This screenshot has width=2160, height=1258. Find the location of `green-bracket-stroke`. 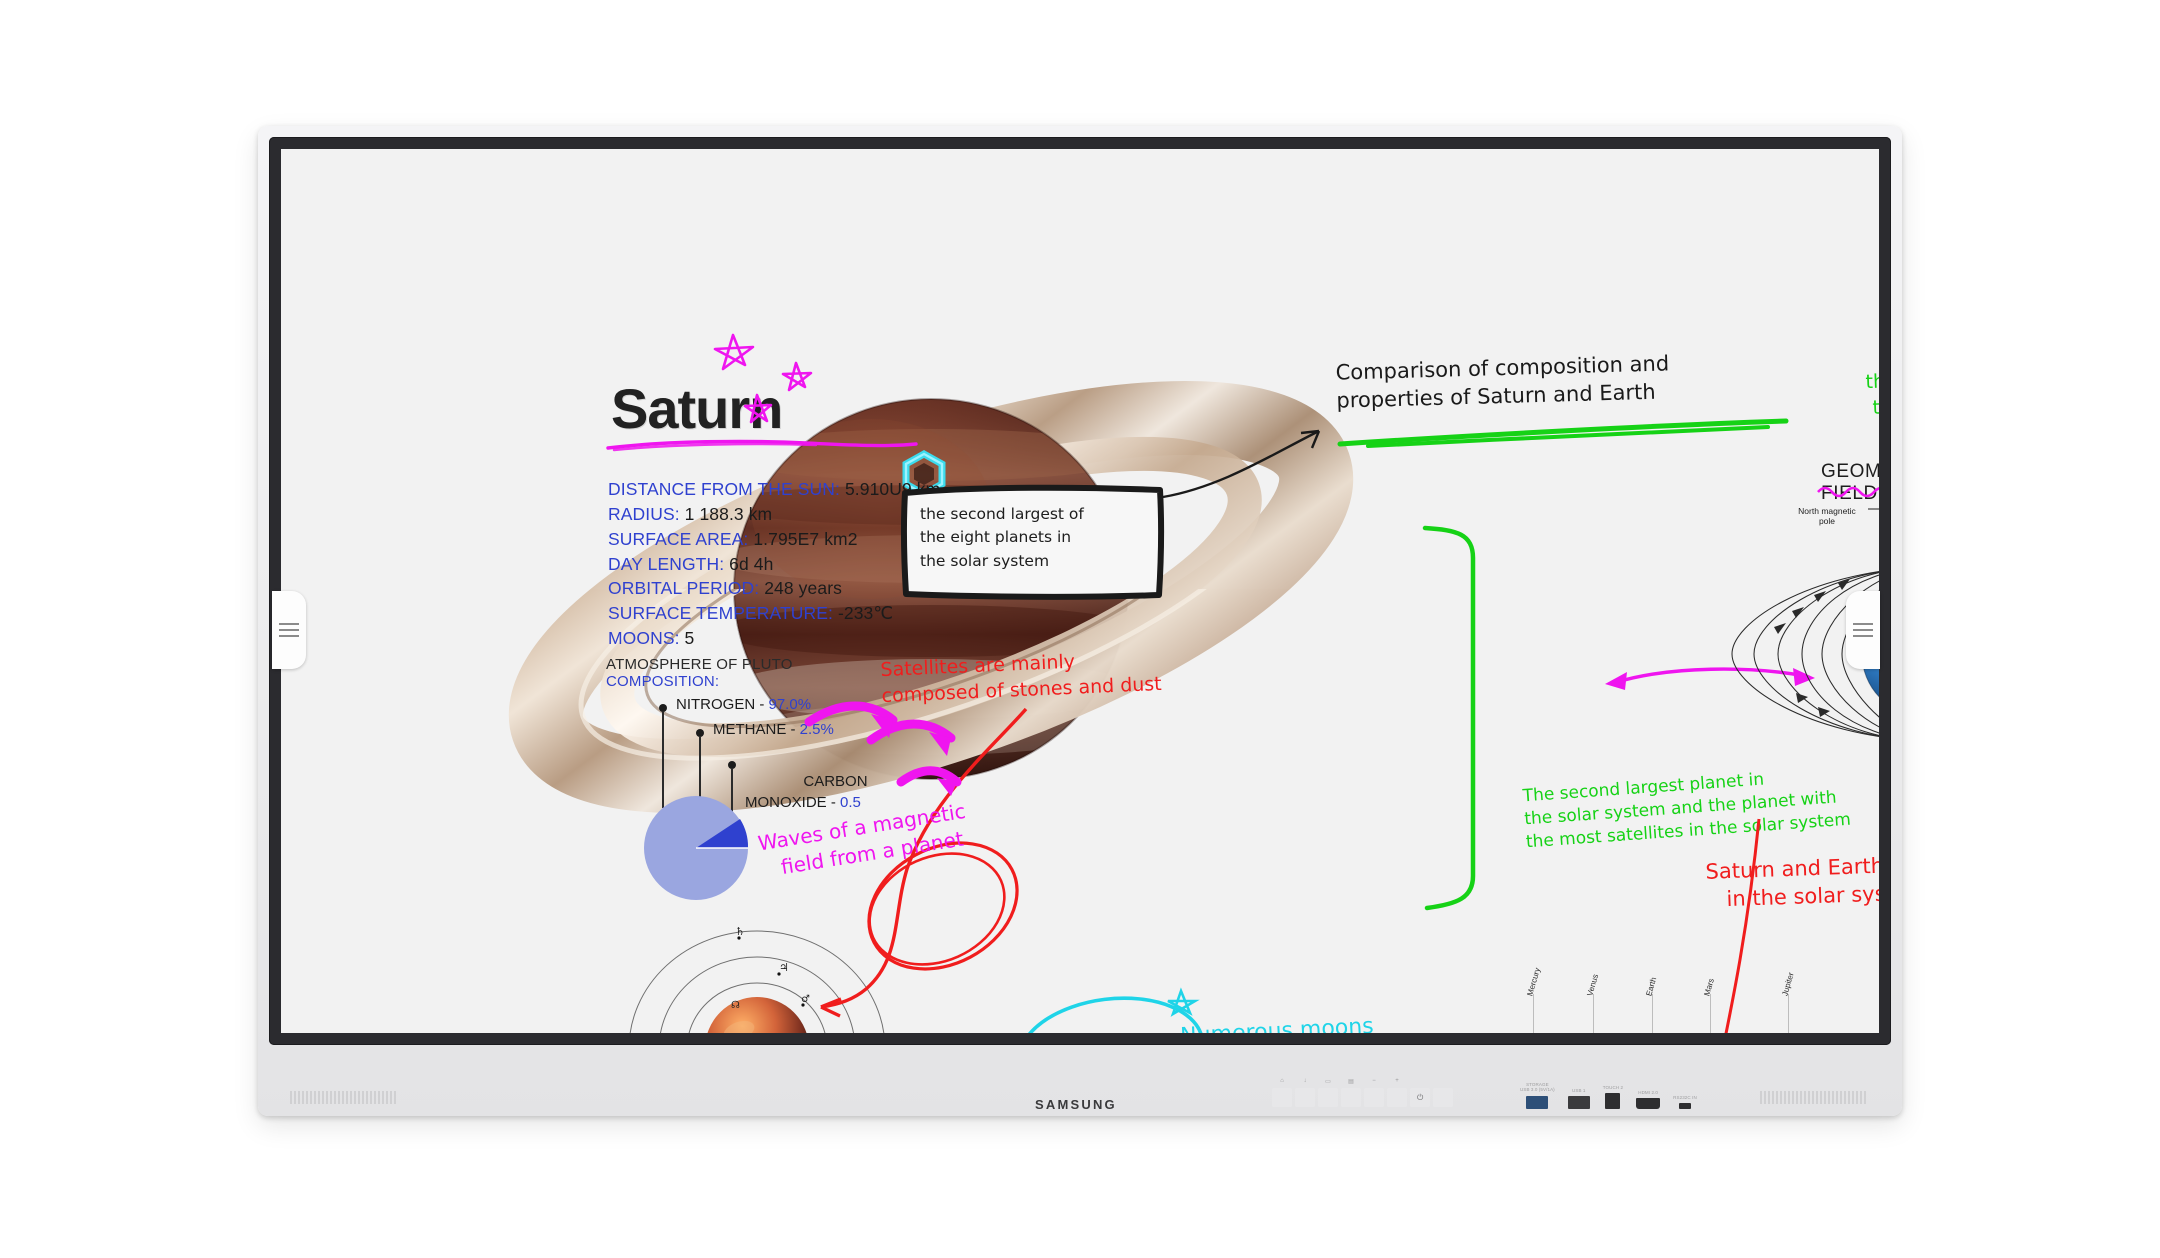

green-bracket-stroke is located at coordinates (1449, 718).